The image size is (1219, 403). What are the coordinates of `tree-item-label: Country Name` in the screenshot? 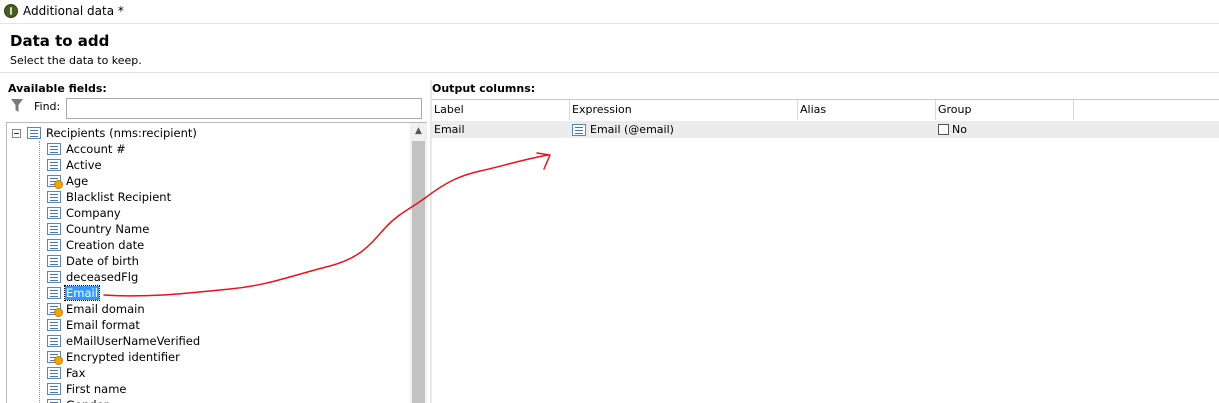 It's located at (108, 229).